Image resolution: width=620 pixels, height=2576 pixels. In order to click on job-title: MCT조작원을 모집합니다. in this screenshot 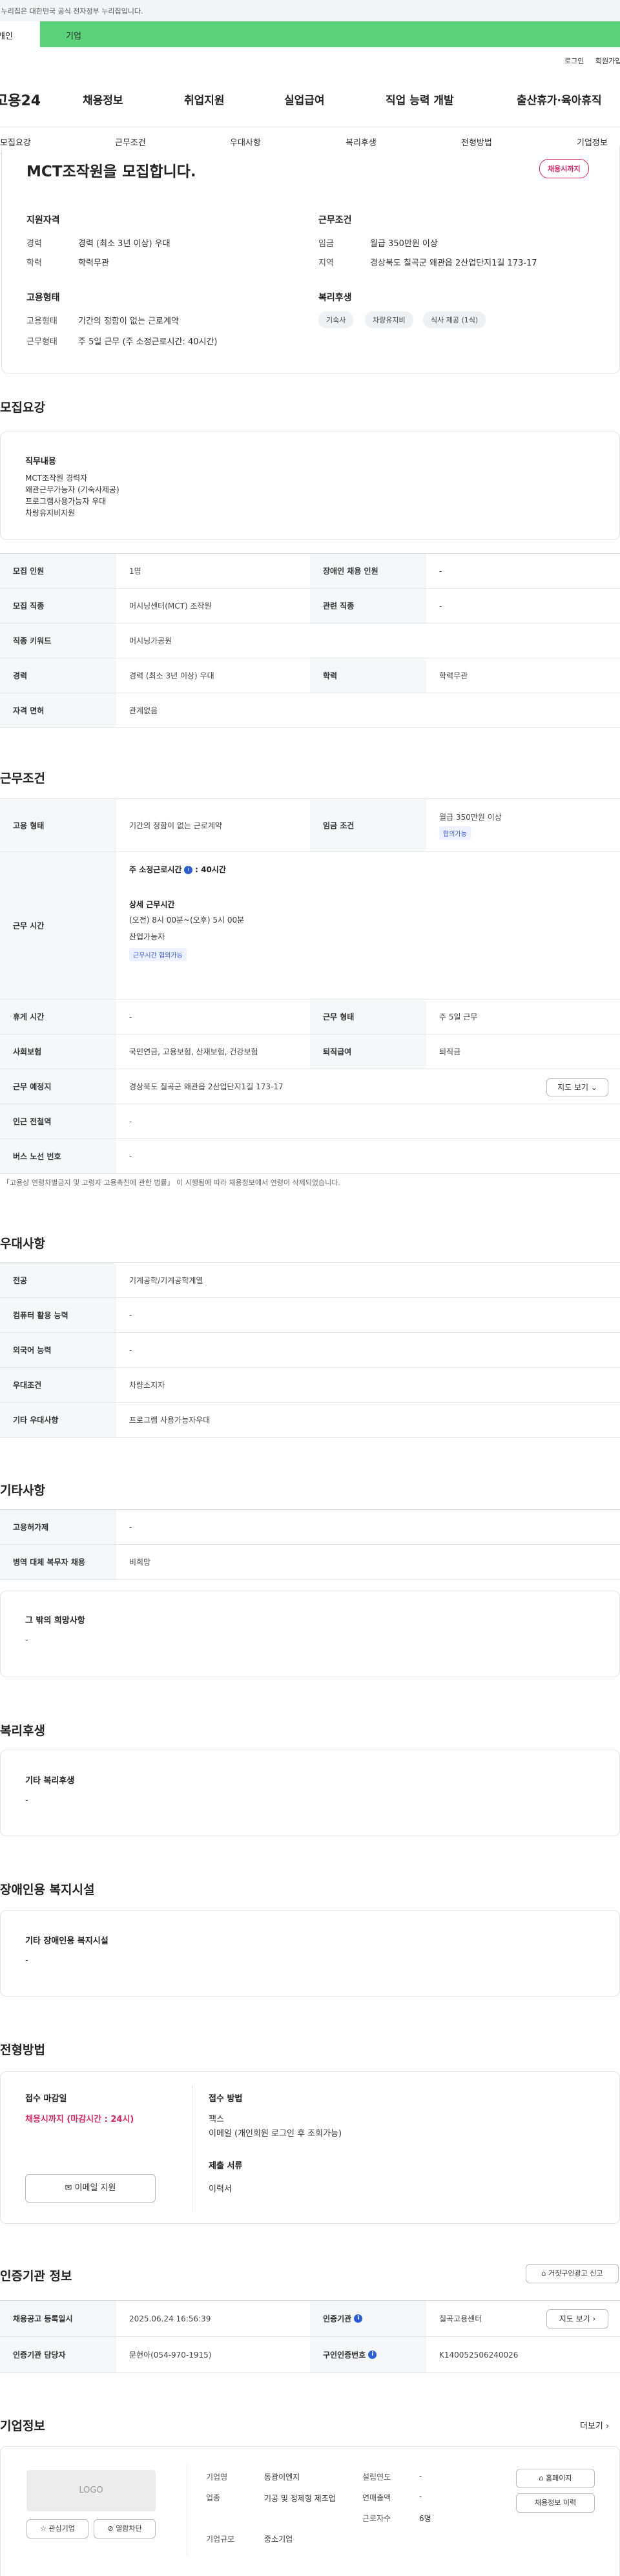, I will do `click(111, 171)`.